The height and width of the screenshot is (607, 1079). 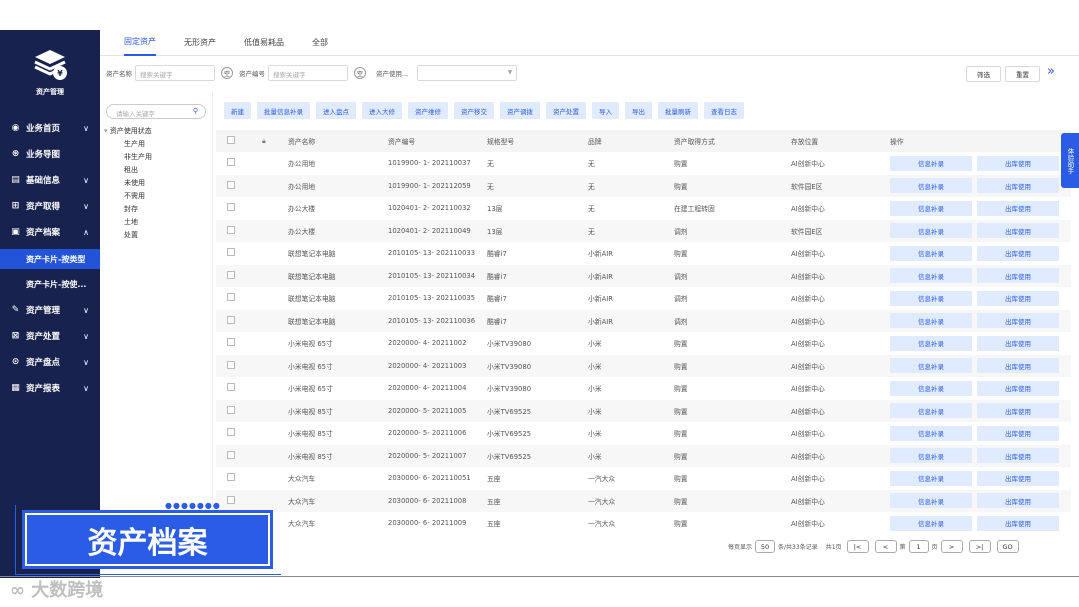 What do you see at coordinates (724, 110) in the screenshot?
I see `view-log-button: 查看日志` at bounding box center [724, 110].